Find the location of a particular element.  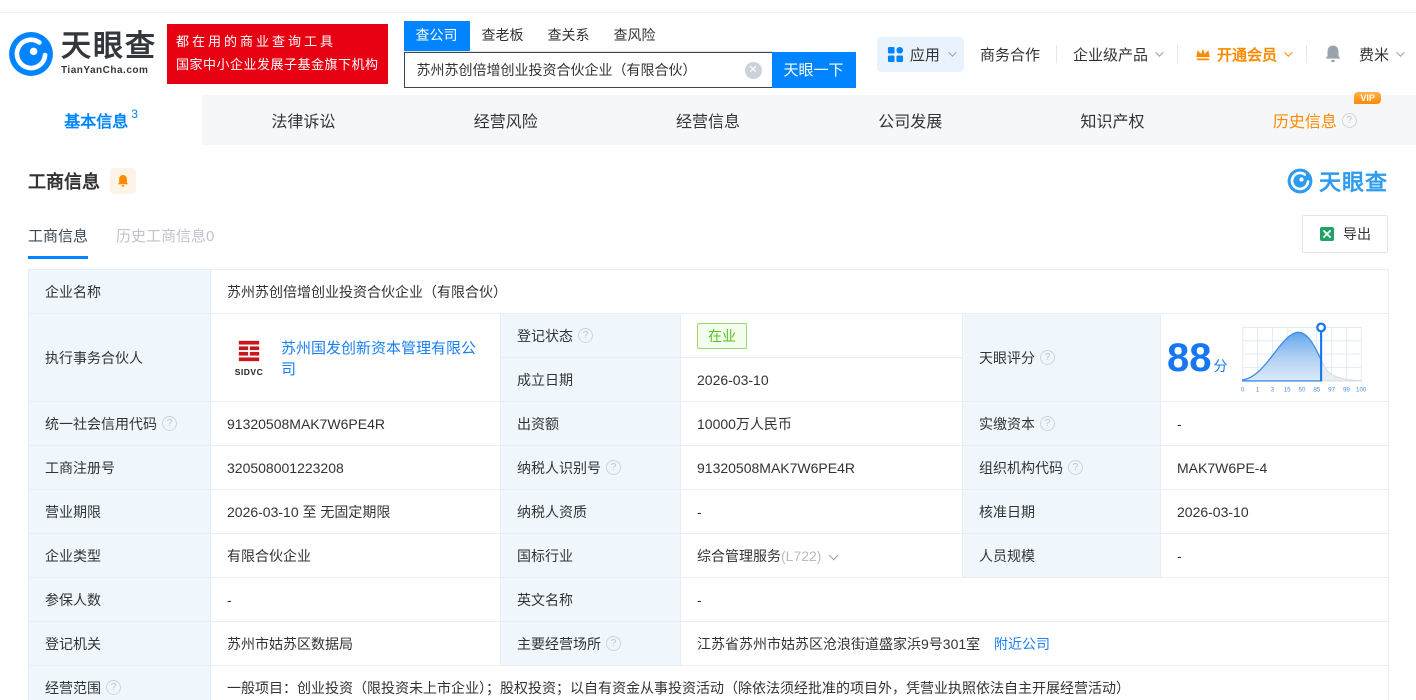

score-number: 88 is located at coordinates (1189, 357).